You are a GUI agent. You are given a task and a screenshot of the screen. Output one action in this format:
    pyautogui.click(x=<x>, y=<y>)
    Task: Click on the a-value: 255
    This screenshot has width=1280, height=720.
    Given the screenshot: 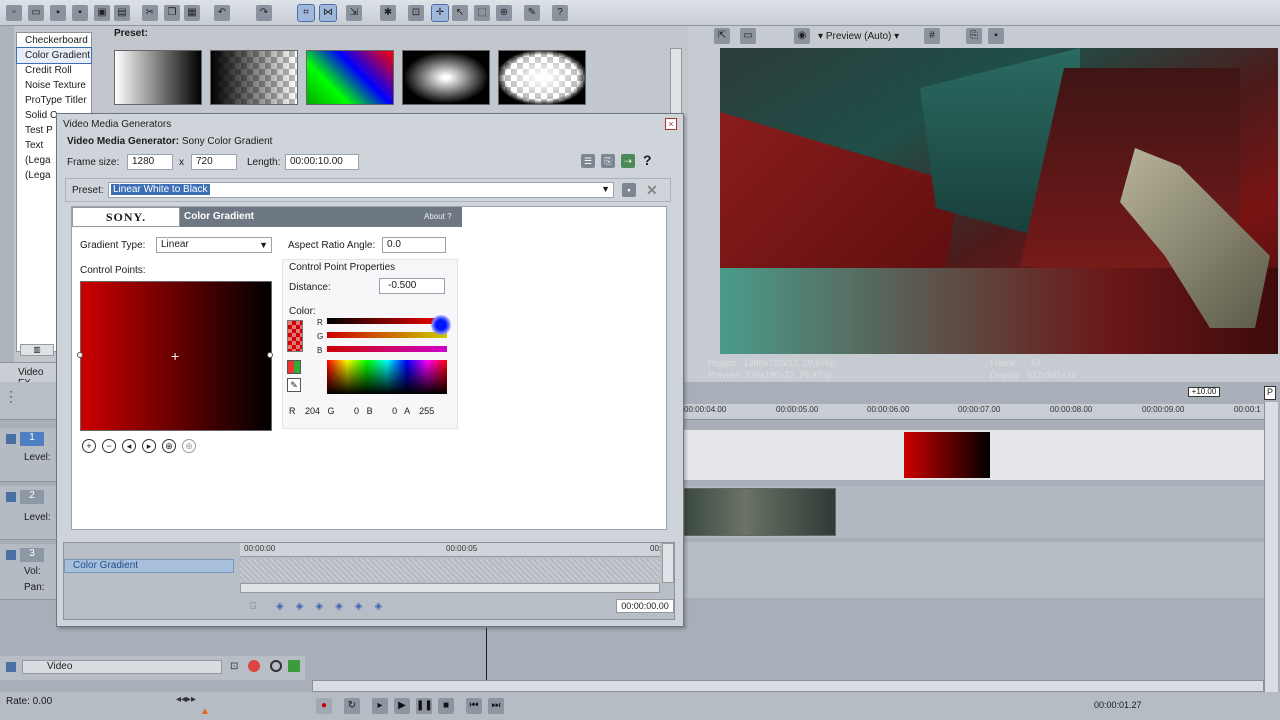 What is the action you would take?
    pyautogui.click(x=423, y=411)
    